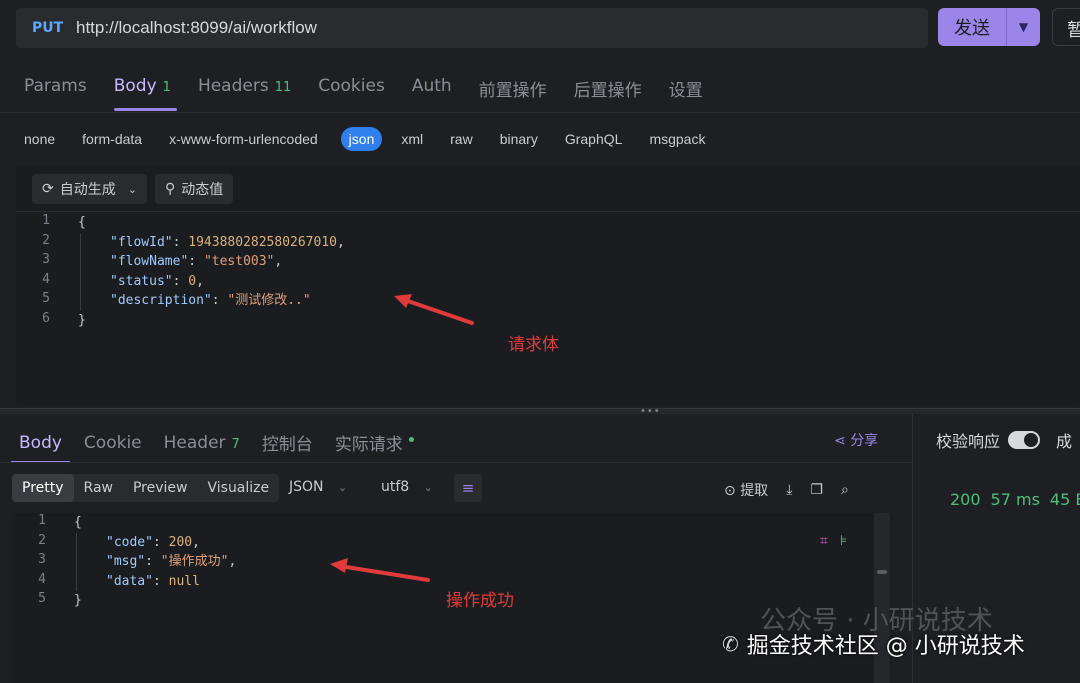 This screenshot has width=1080, height=683. Describe the element at coordinates (194, 562) in the screenshot. I see `json-value: "操作成功"` at that location.